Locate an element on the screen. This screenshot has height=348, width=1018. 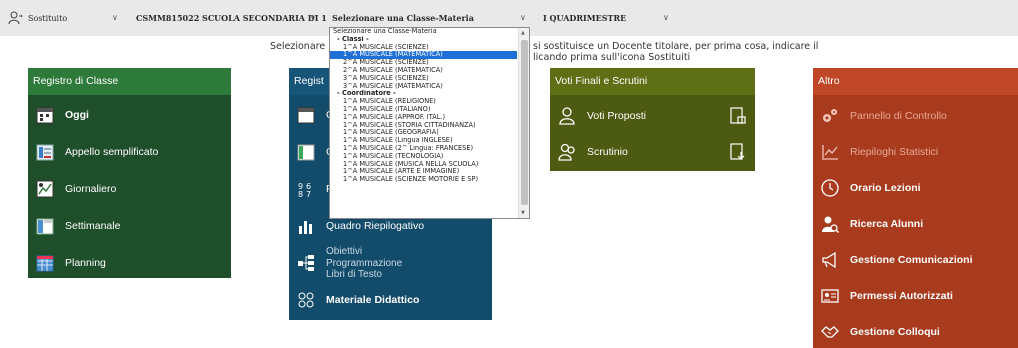
menu-item-appello: Appello semplificato is located at coordinates (129, 152).